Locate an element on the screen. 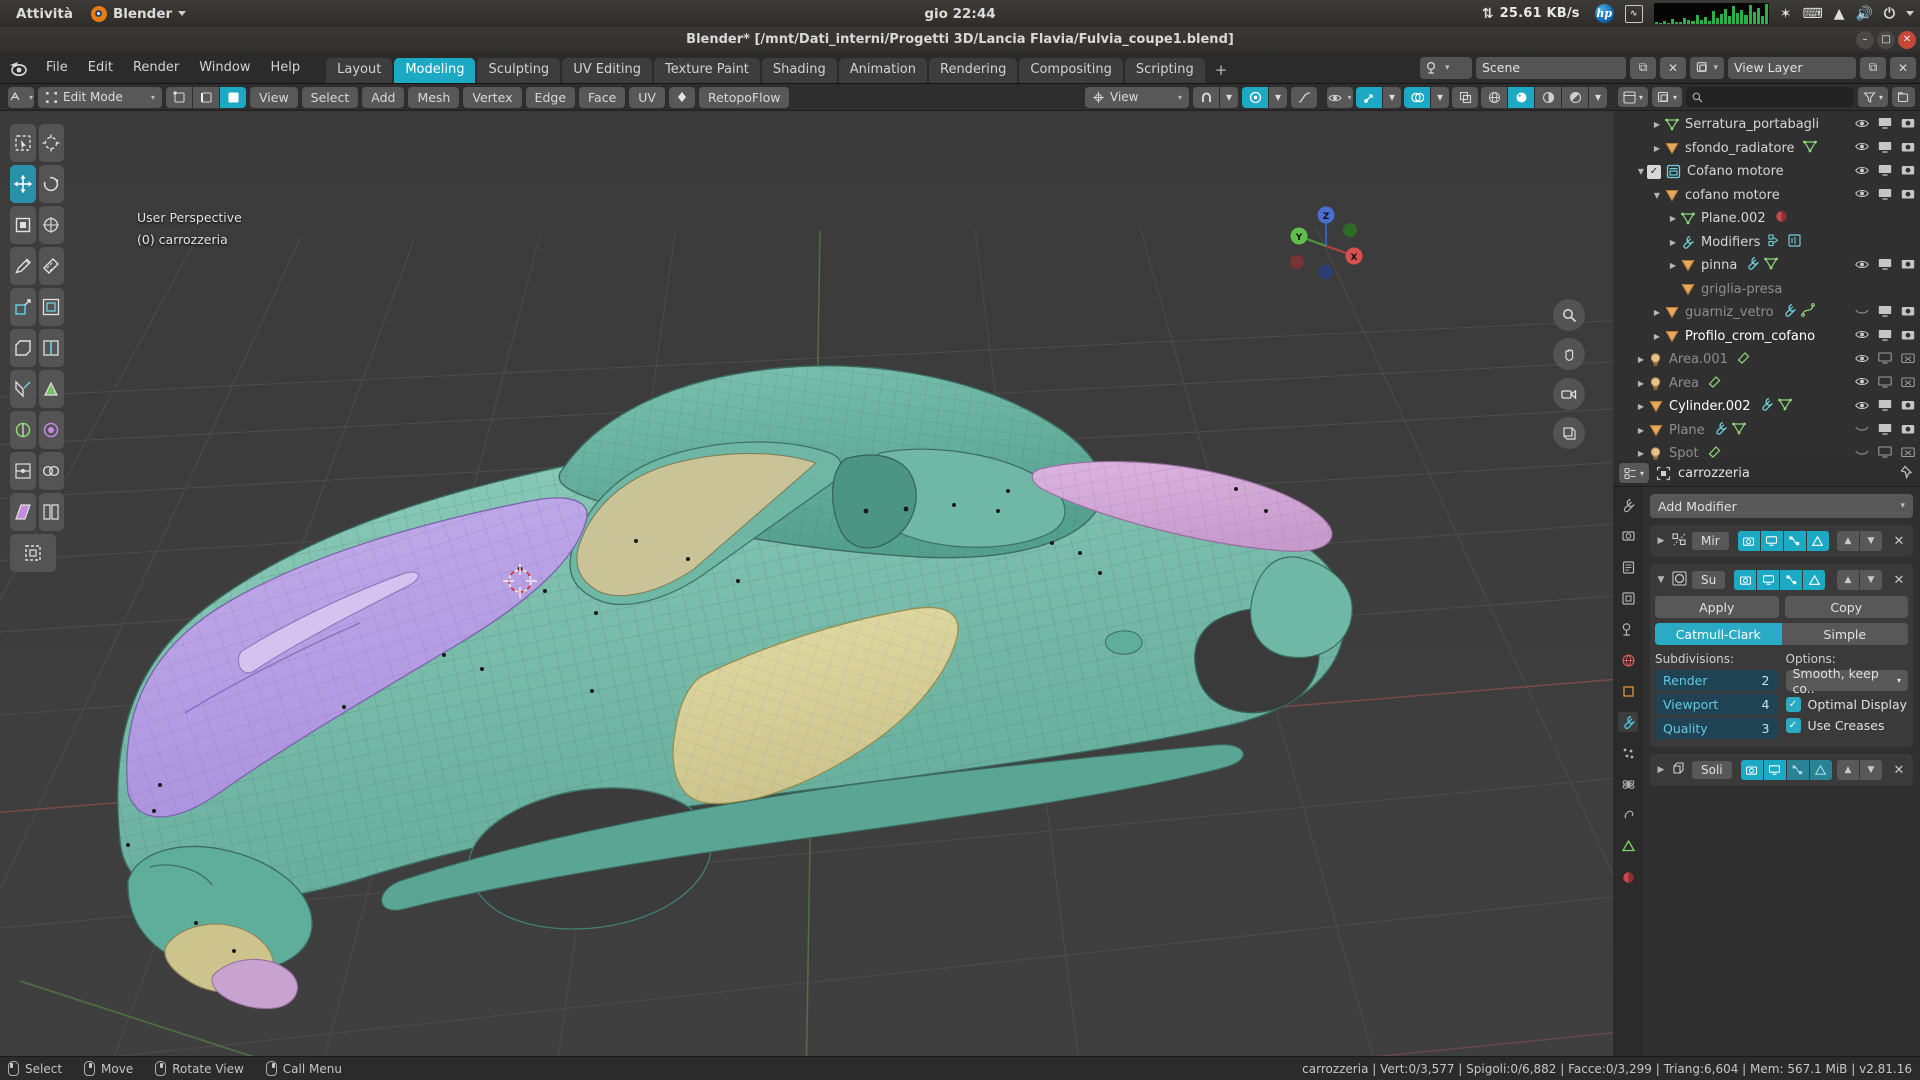  face-select-icon is located at coordinates (233, 97).